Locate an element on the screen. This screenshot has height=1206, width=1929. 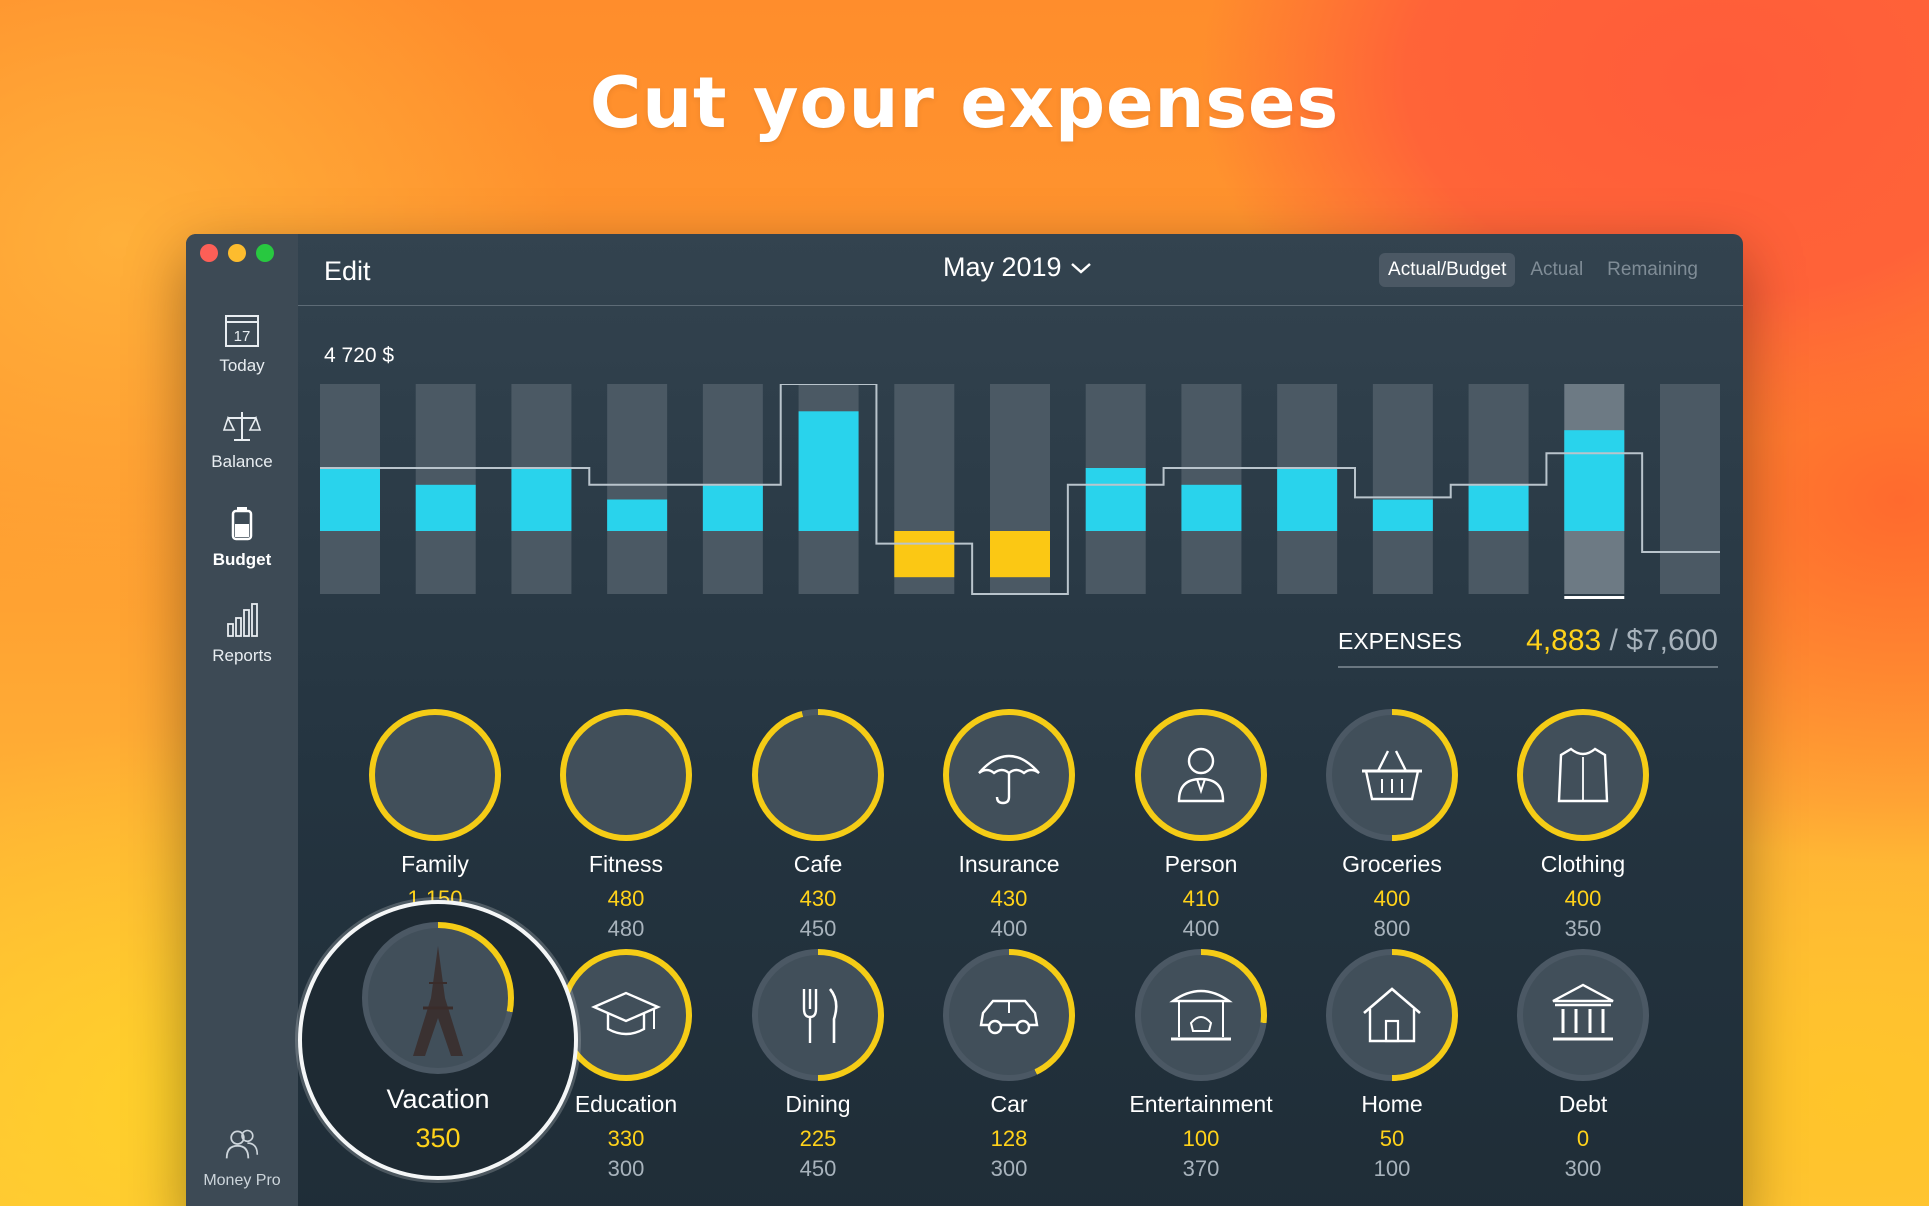
category-groceries: Groceries 400 800 is located at coordinates (1392, 825).